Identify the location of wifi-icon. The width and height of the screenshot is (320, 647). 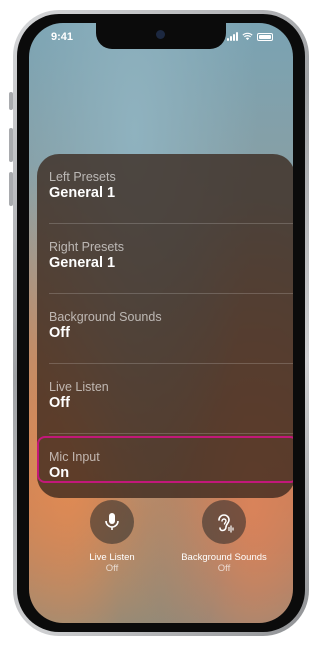
(247, 36).